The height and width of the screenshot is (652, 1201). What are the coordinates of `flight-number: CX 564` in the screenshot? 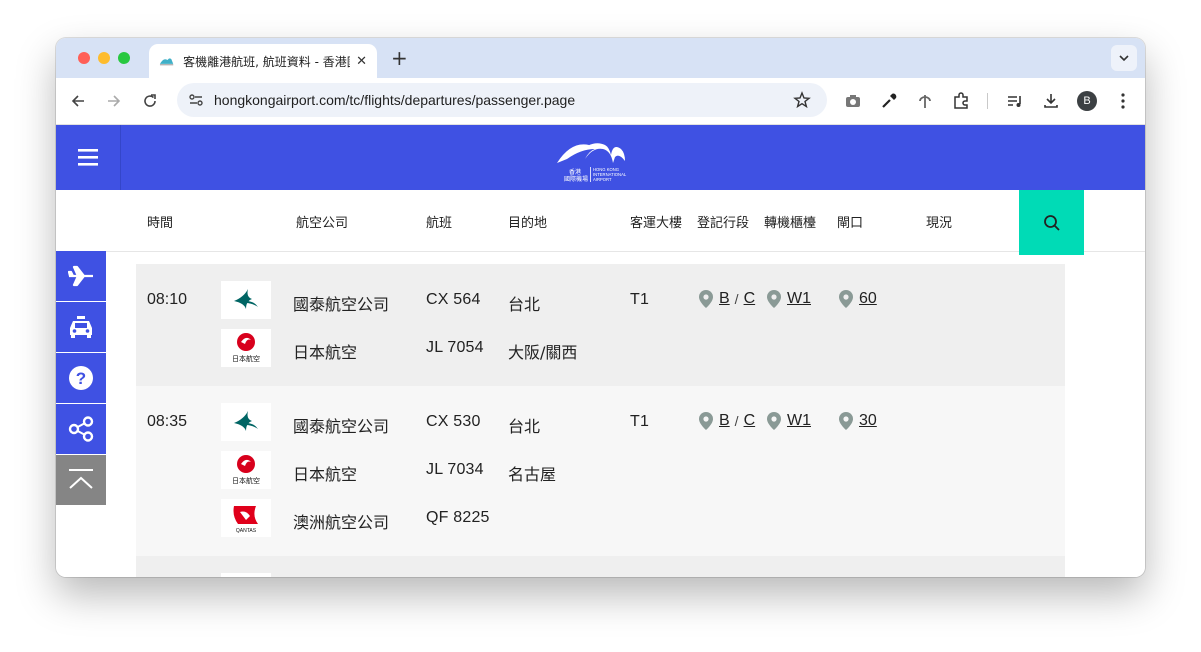 It's located at (453, 300).